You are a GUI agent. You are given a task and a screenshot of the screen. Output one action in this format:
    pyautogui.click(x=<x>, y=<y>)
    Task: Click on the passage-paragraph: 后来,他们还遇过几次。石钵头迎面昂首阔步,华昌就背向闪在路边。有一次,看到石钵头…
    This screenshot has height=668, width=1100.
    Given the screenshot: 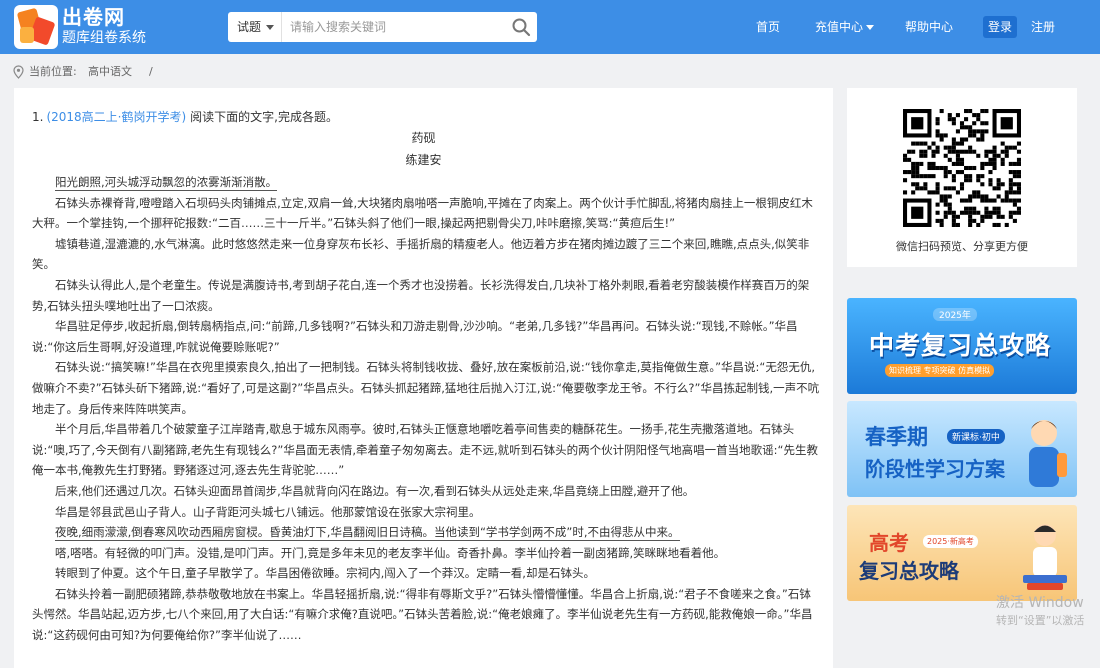 What is the action you would take?
    pyautogui.click(x=375, y=490)
    